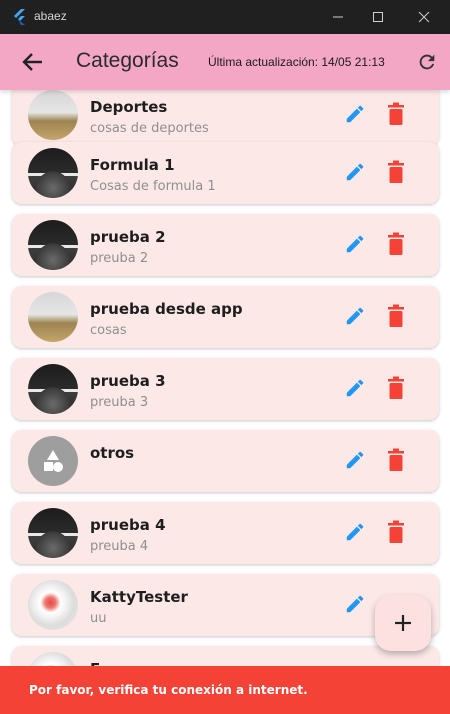  What do you see at coordinates (33, 62) in the screenshot?
I see `arrow-back-icon` at bounding box center [33, 62].